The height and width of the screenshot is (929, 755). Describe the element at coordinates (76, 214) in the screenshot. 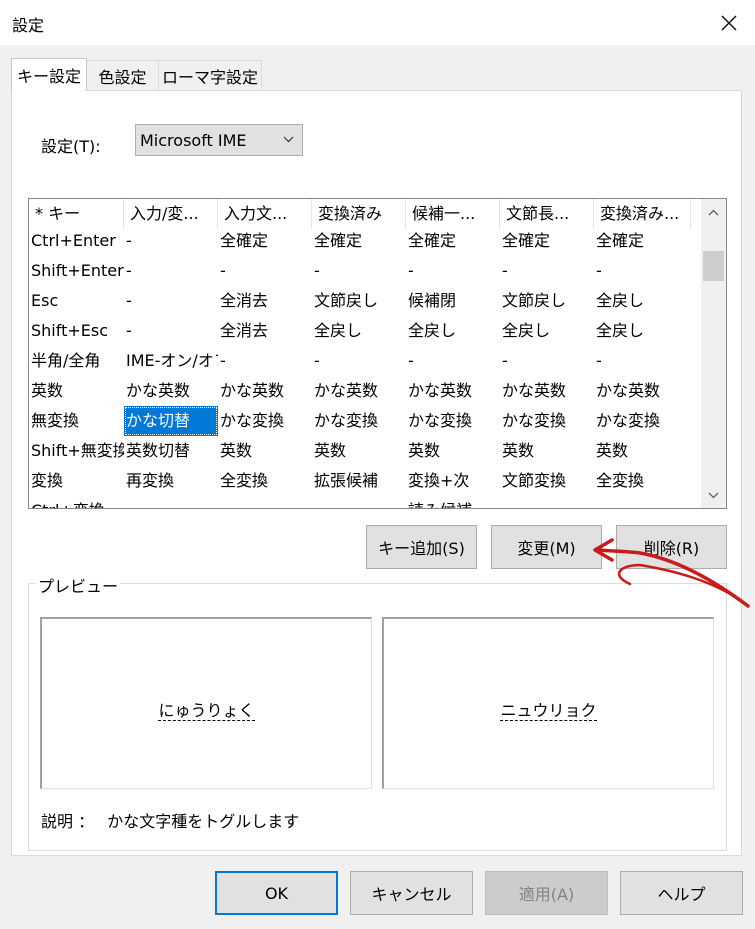

I see `column-header-key: * キー` at that location.